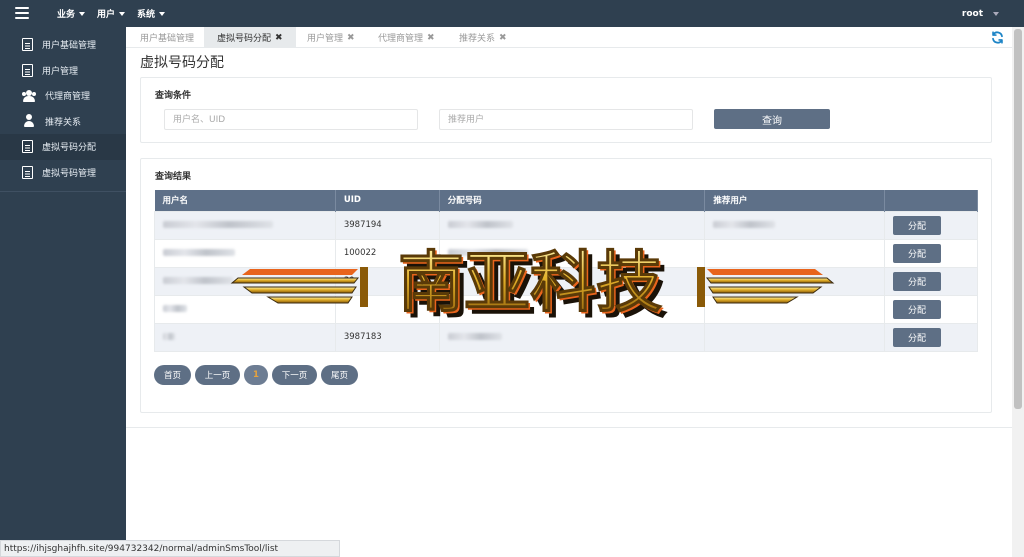 Image resolution: width=1024 pixels, height=557 pixels. Describe the element at coordinates (217, 375) in the screenshot. I see `prev-page-button: 上一页` at that location.